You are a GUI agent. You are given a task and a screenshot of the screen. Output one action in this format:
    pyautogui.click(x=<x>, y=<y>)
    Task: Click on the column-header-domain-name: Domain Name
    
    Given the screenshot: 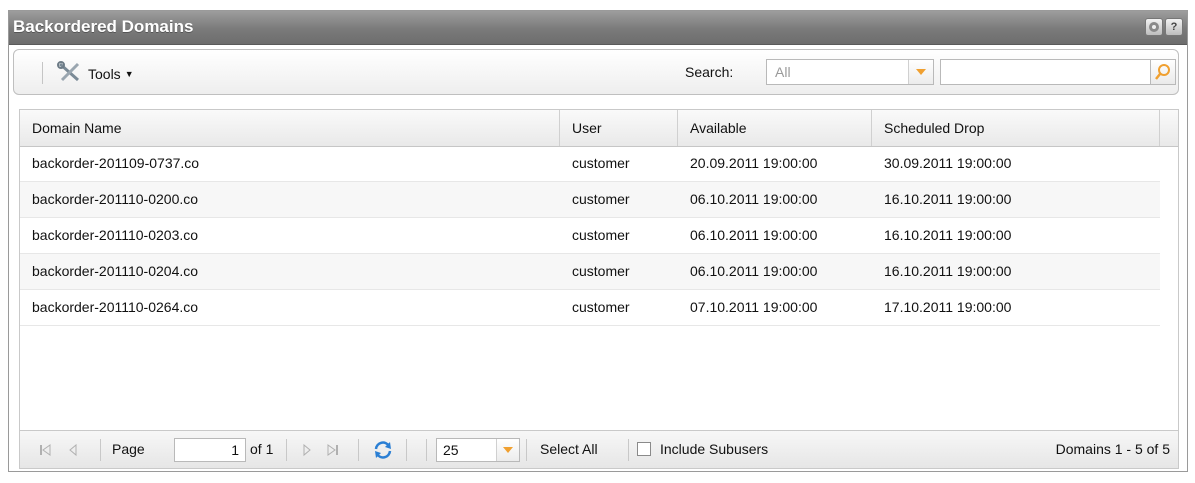 What is the action you would take?
    pyautogui.click(x=290, y=128)
    